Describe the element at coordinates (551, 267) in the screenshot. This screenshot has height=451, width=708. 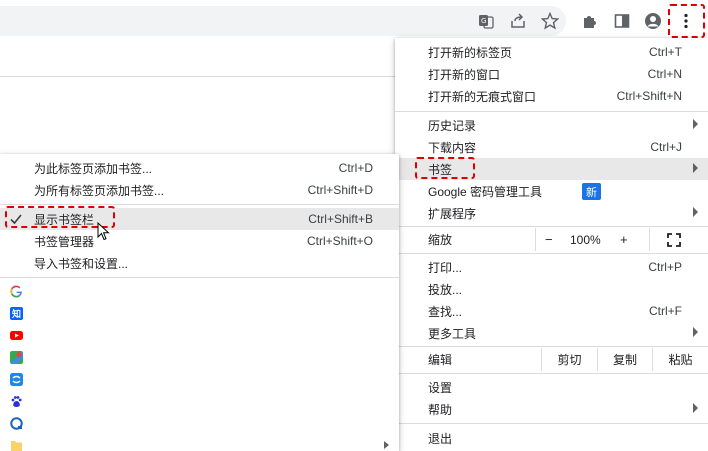
I see `menu-item-print: 打印... Ctrl+P` at that location.